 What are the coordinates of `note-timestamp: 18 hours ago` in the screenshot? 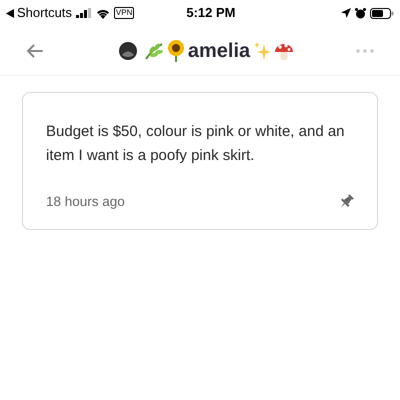 It's located at (85, 202).